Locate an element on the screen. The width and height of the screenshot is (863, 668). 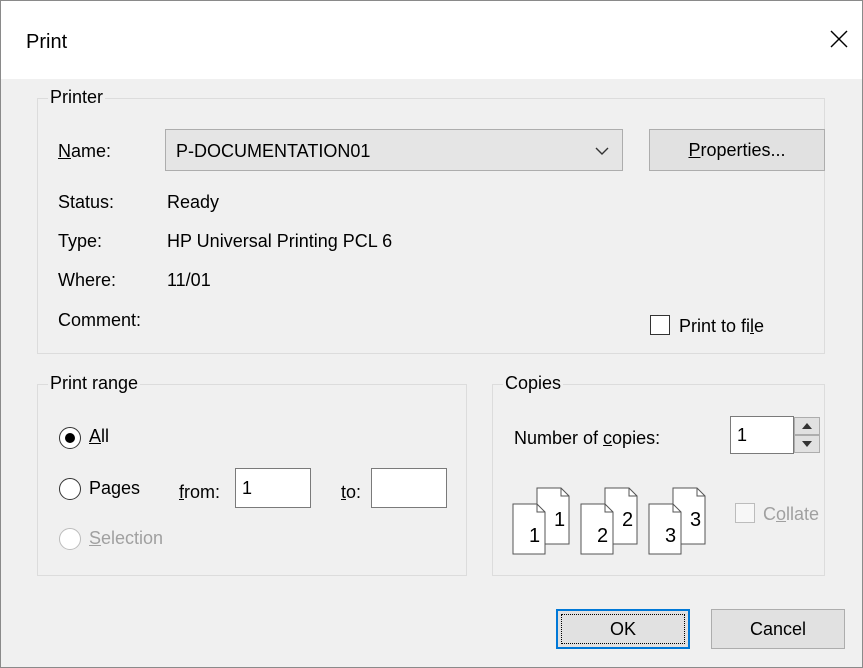
type-value: HP Universal Printing PCL 6 is located at coordinates (280, 241).